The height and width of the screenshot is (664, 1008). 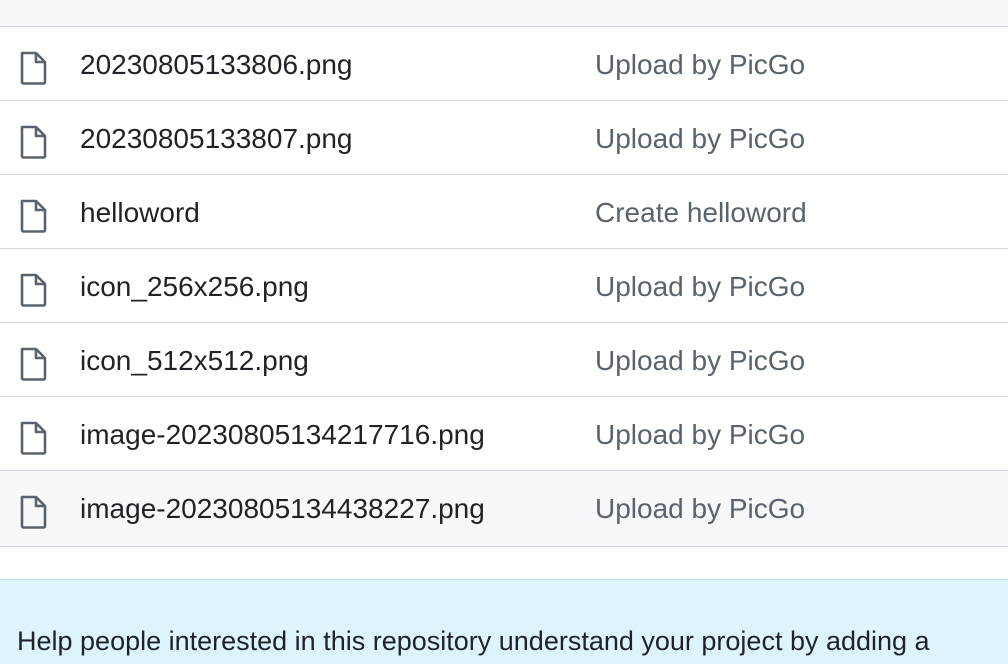 I want to click on file-name-link: 20230805133807.png, so click(x=216, y=137).